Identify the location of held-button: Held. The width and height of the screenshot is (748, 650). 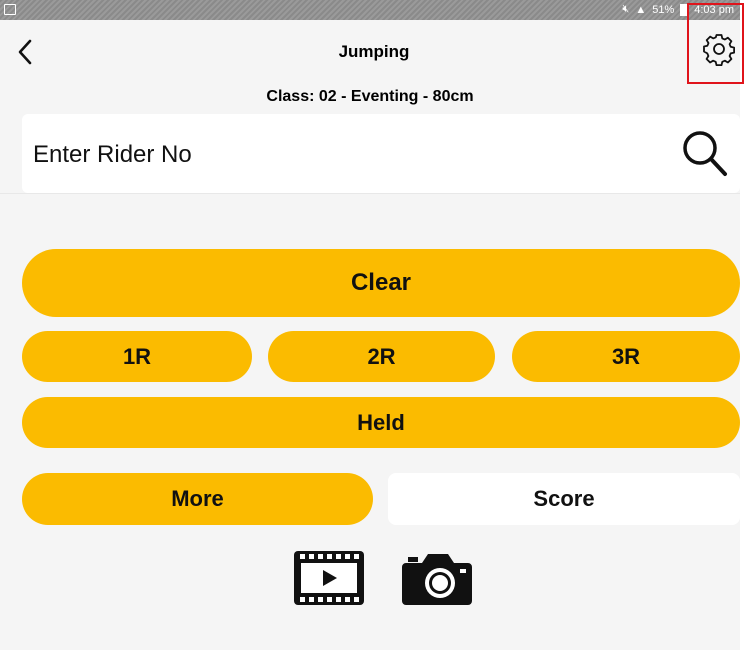
(381, 422).